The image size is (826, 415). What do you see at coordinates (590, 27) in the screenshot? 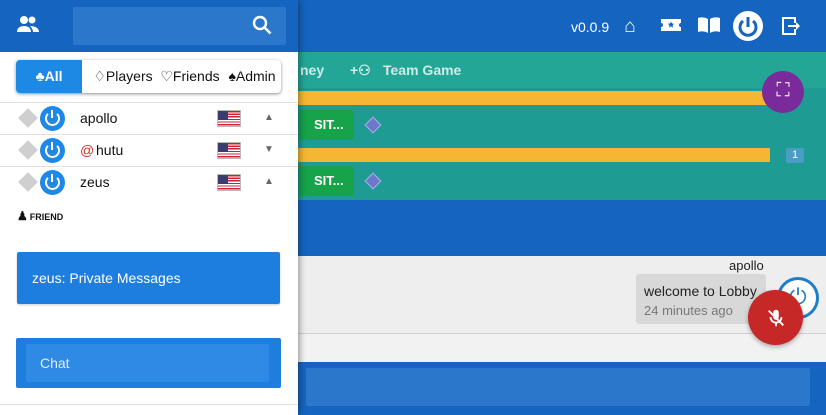
I see `version-label: v0.0.9` at bounding box center [590, 27].